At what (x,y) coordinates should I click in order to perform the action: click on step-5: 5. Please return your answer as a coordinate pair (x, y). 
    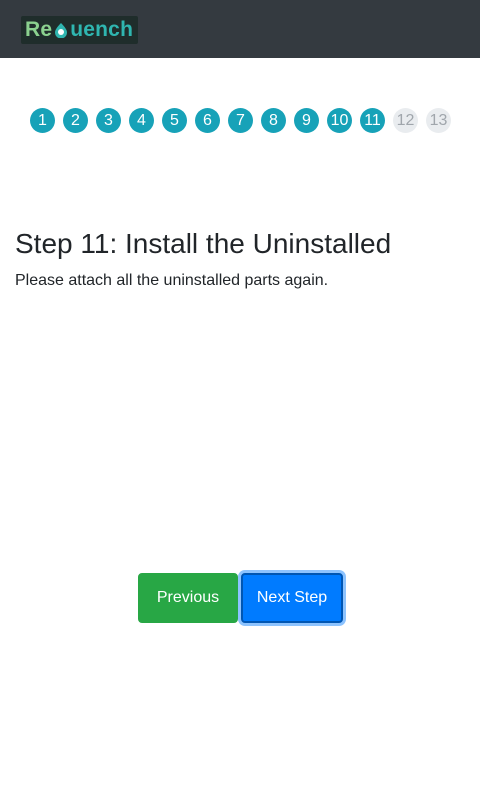
    Looking at the image, I should click on (174, 120).